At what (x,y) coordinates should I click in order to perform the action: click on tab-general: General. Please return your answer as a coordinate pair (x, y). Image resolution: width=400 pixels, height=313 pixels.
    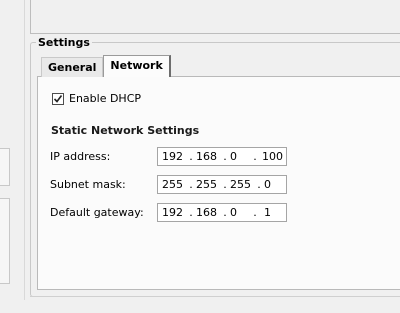
    Looking at the image, I should click on (72, 67).